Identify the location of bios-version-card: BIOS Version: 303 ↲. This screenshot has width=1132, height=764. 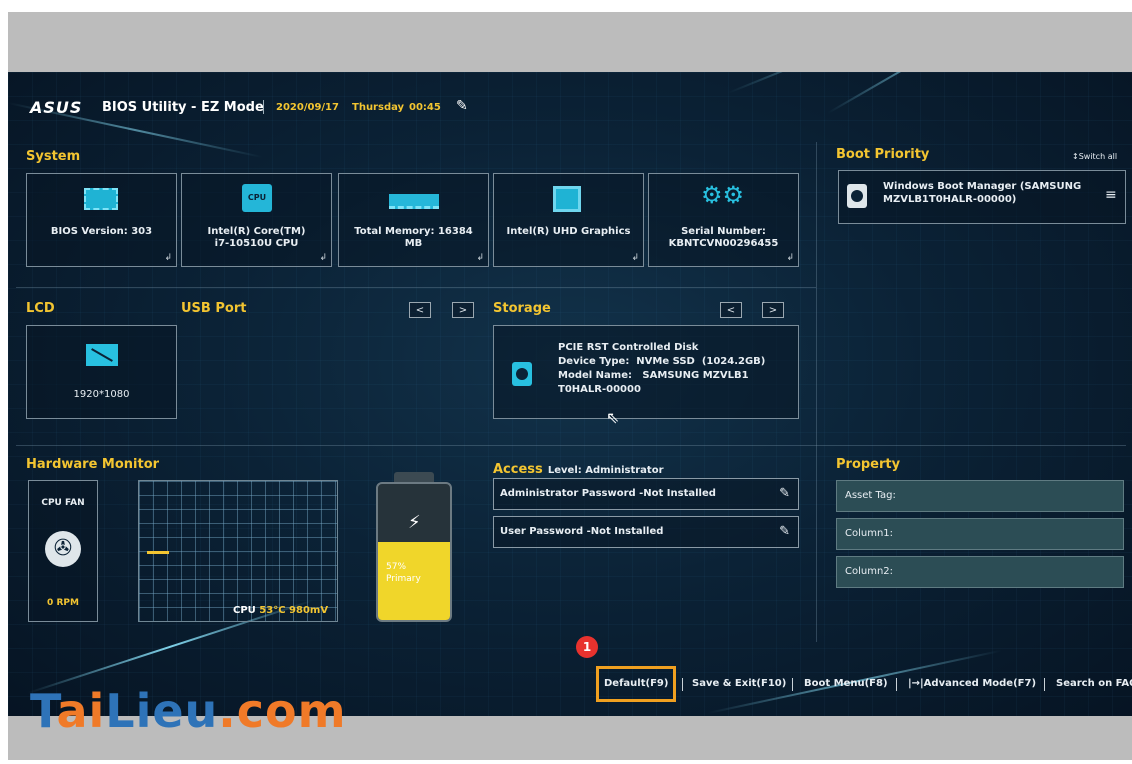
(101, 220).